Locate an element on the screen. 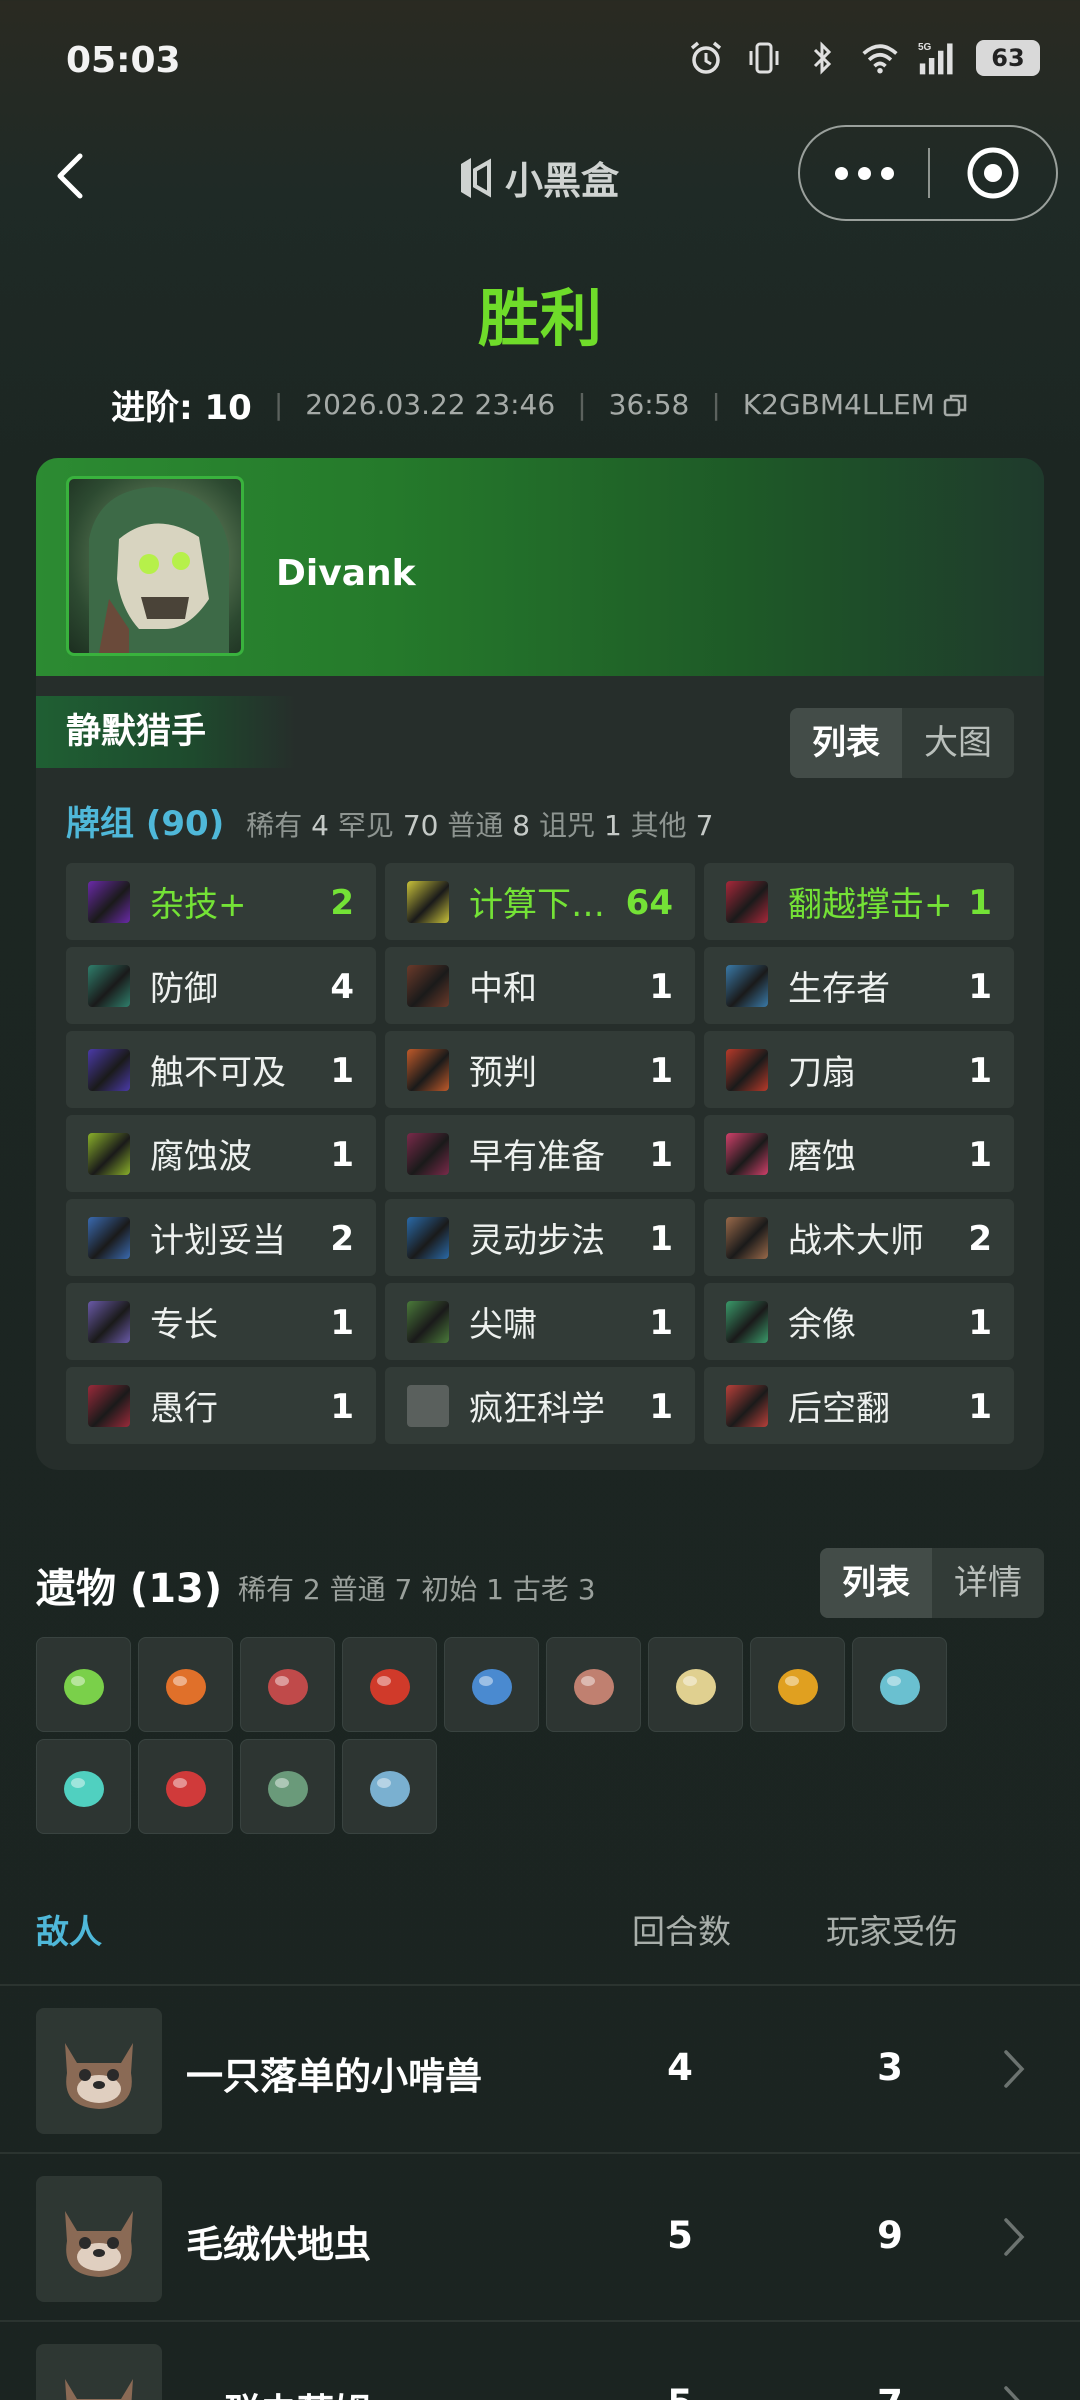 The width and height of the screenshot is (1080, 2400). deck-card-item: 后空翻 1 is located at coordinates (859, 1405).